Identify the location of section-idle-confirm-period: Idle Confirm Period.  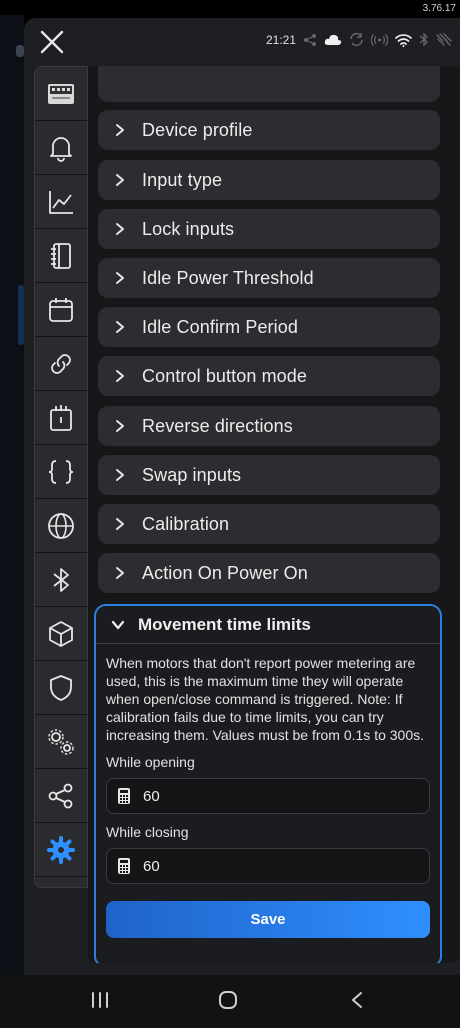
(269, 327).